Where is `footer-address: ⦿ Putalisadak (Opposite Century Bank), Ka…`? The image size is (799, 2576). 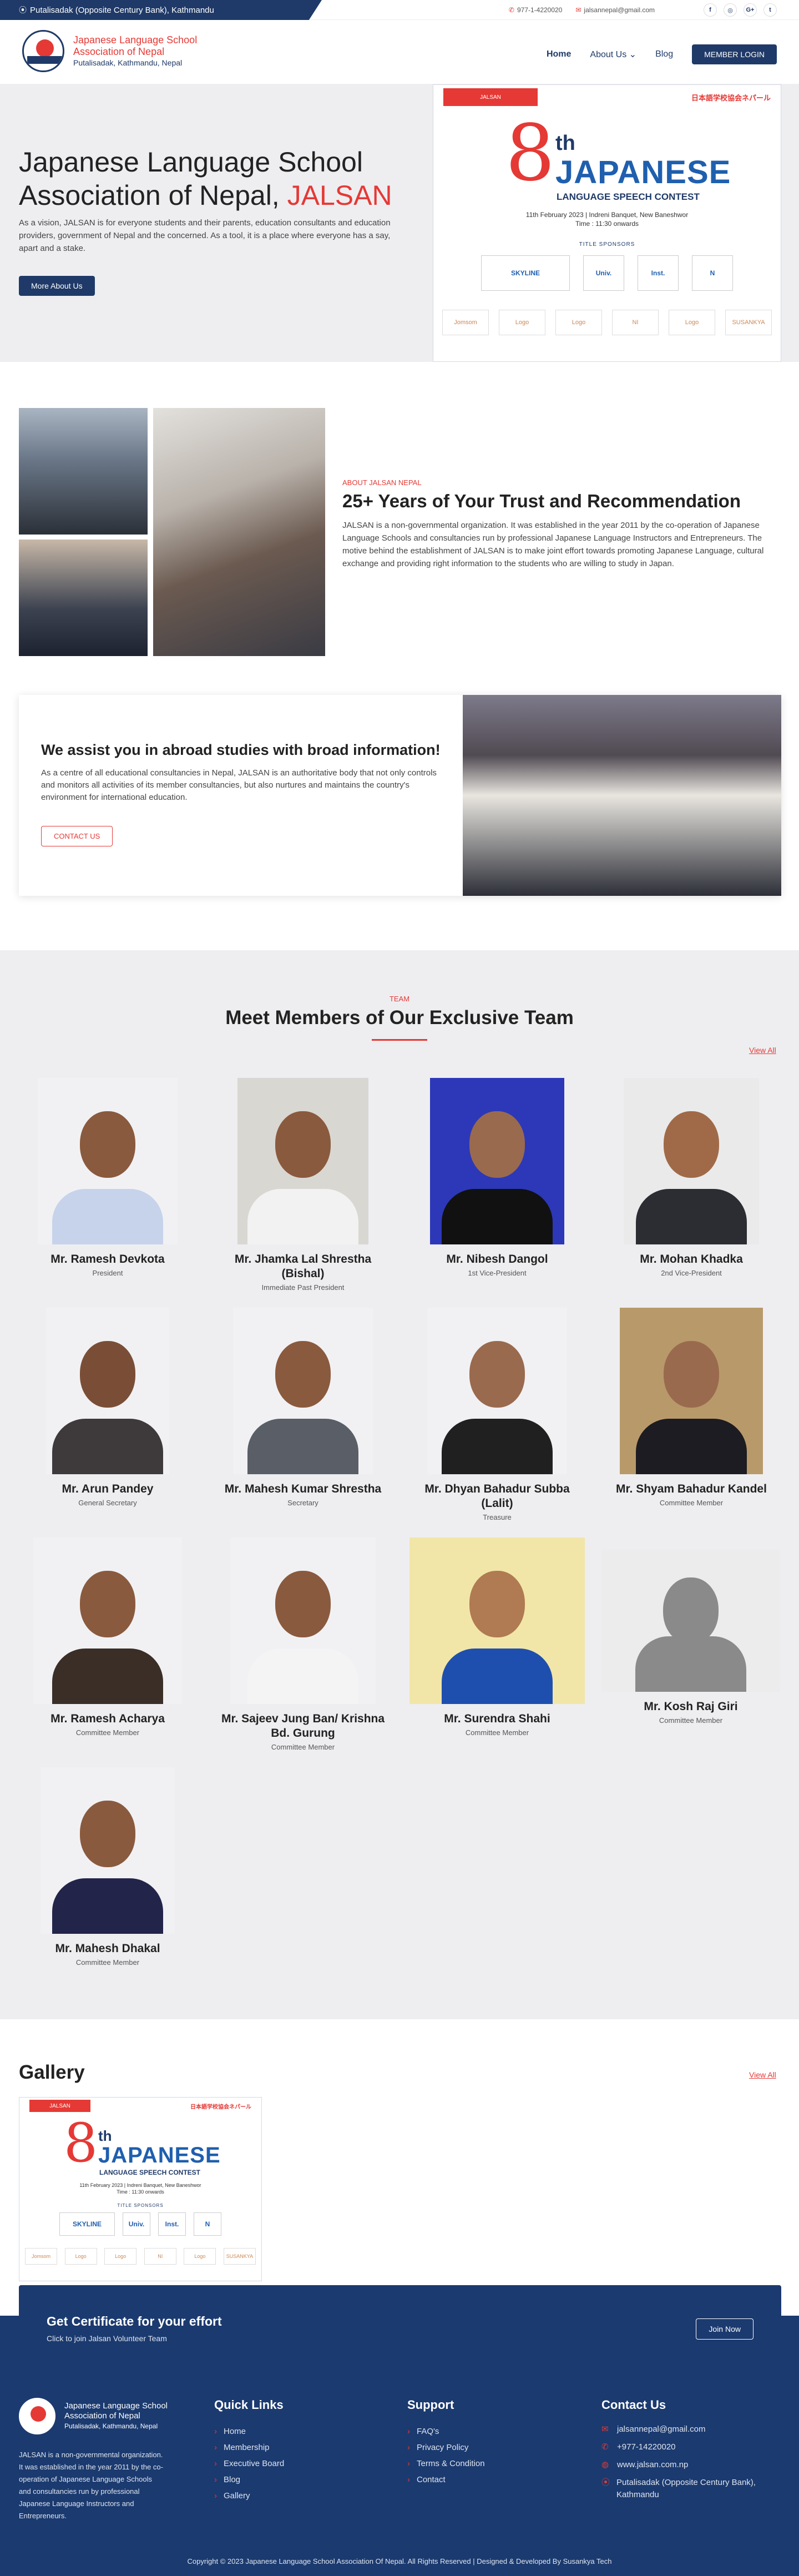 footer-address: ⦿ Putalisadak (Opposite Century Bank), Ka… is located at coordinates (693, 2489).